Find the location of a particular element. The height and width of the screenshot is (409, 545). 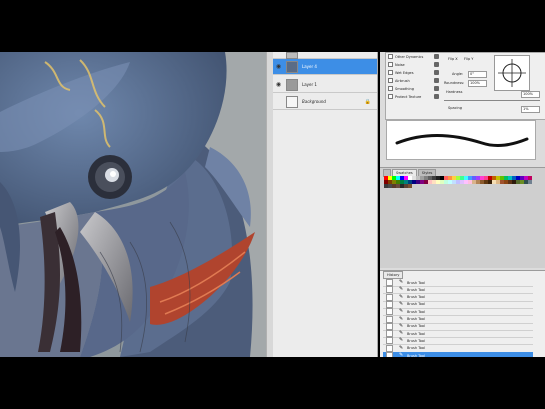

letterbox-bottom is located at coordinates (272, 383).